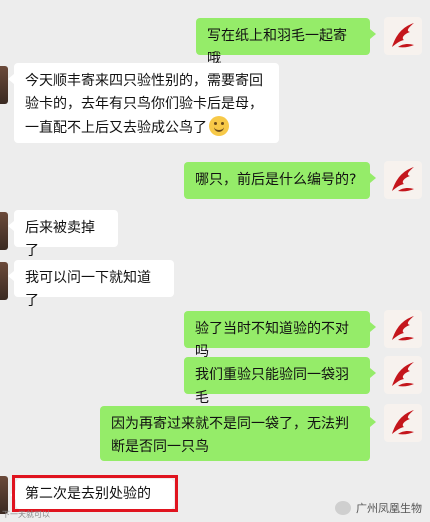 The image size is (430, 522). What do you see at coordinates (389, 508) in the screenshot?
I see `watermark-text: 广州凤凰生物` at bounding box center [389, 508].